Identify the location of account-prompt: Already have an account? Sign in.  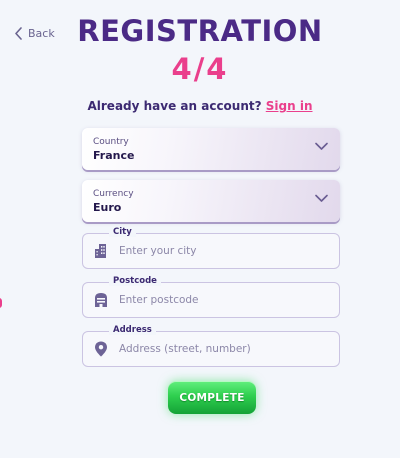
(200, 106).